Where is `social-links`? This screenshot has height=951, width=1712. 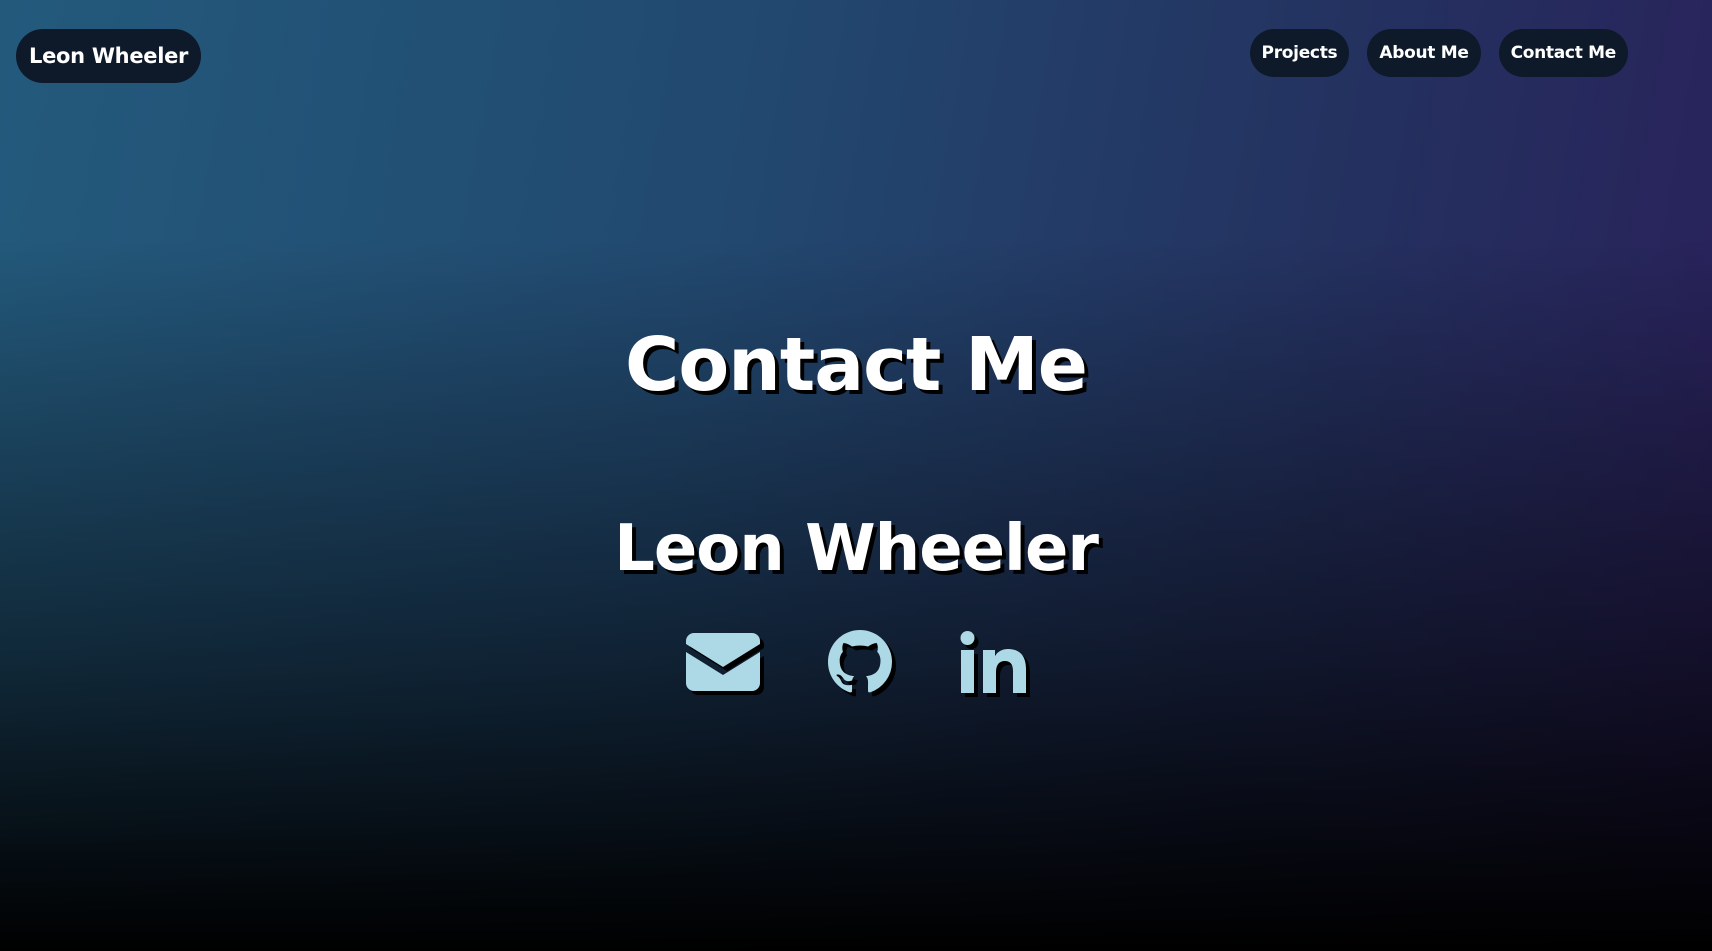 social-links is located at coordinates (856, 662).